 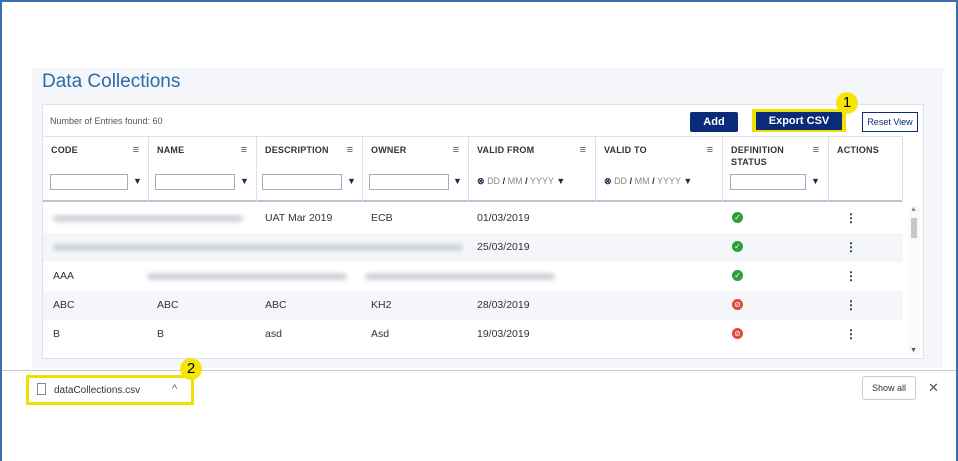 I want to click on table-row: ABC ABC ABC KH2 28/03/2019 ⊘ ⋮, so click(x=473, y=305).